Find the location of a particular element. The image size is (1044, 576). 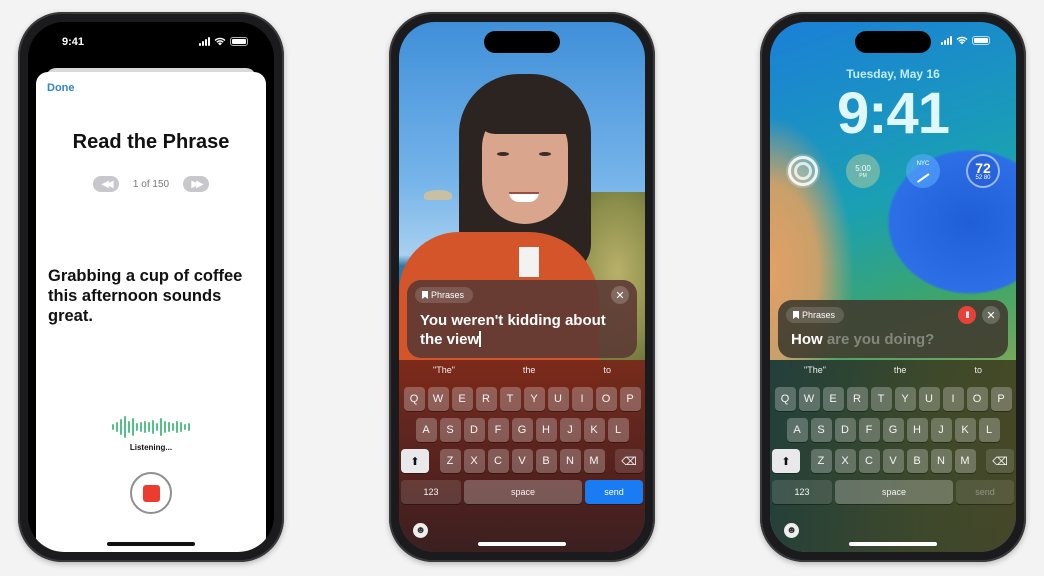

live-speech-card: Phrases II ✕ How are you doing? is located at coordinates (893, 329).